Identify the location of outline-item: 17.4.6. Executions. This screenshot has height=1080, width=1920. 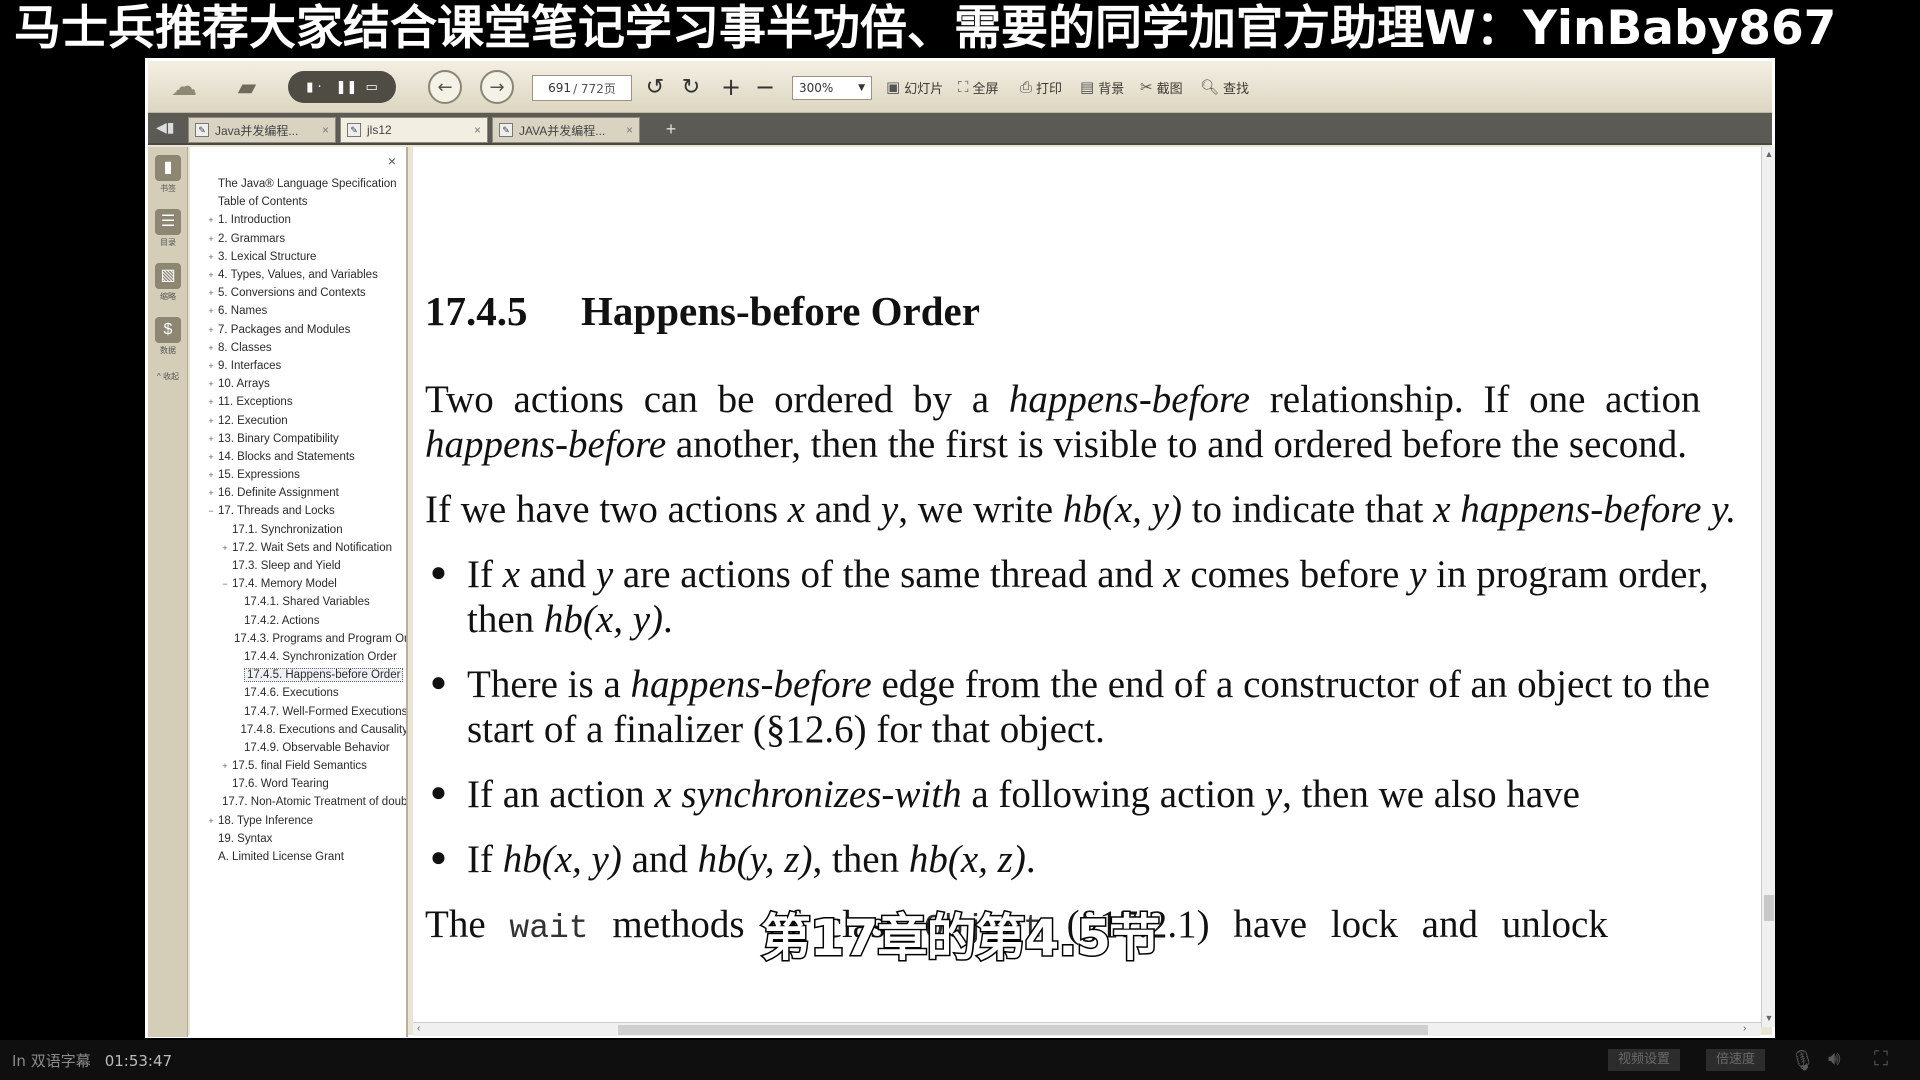
(300, 693).